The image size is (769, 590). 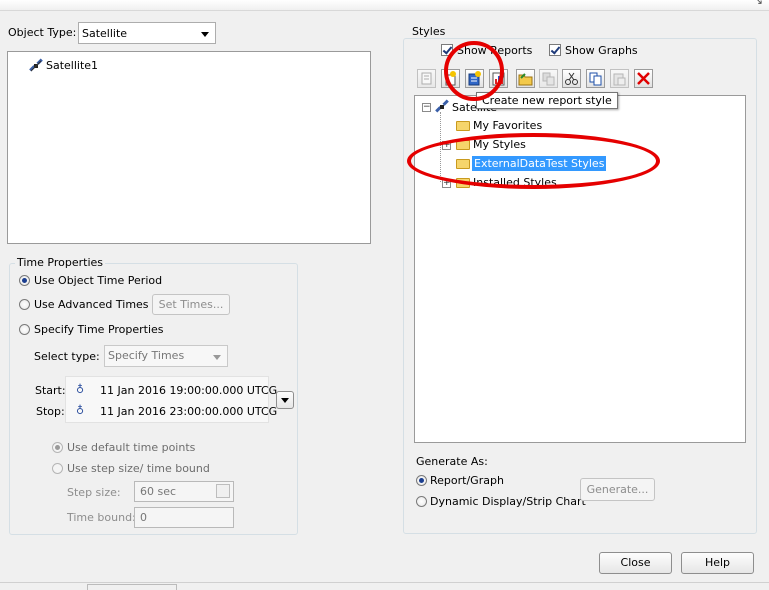 What do you see at coordinates (105, 33) in the screenshot?
I see `object-type-value: Satellite` at bounding box center [105, 33].